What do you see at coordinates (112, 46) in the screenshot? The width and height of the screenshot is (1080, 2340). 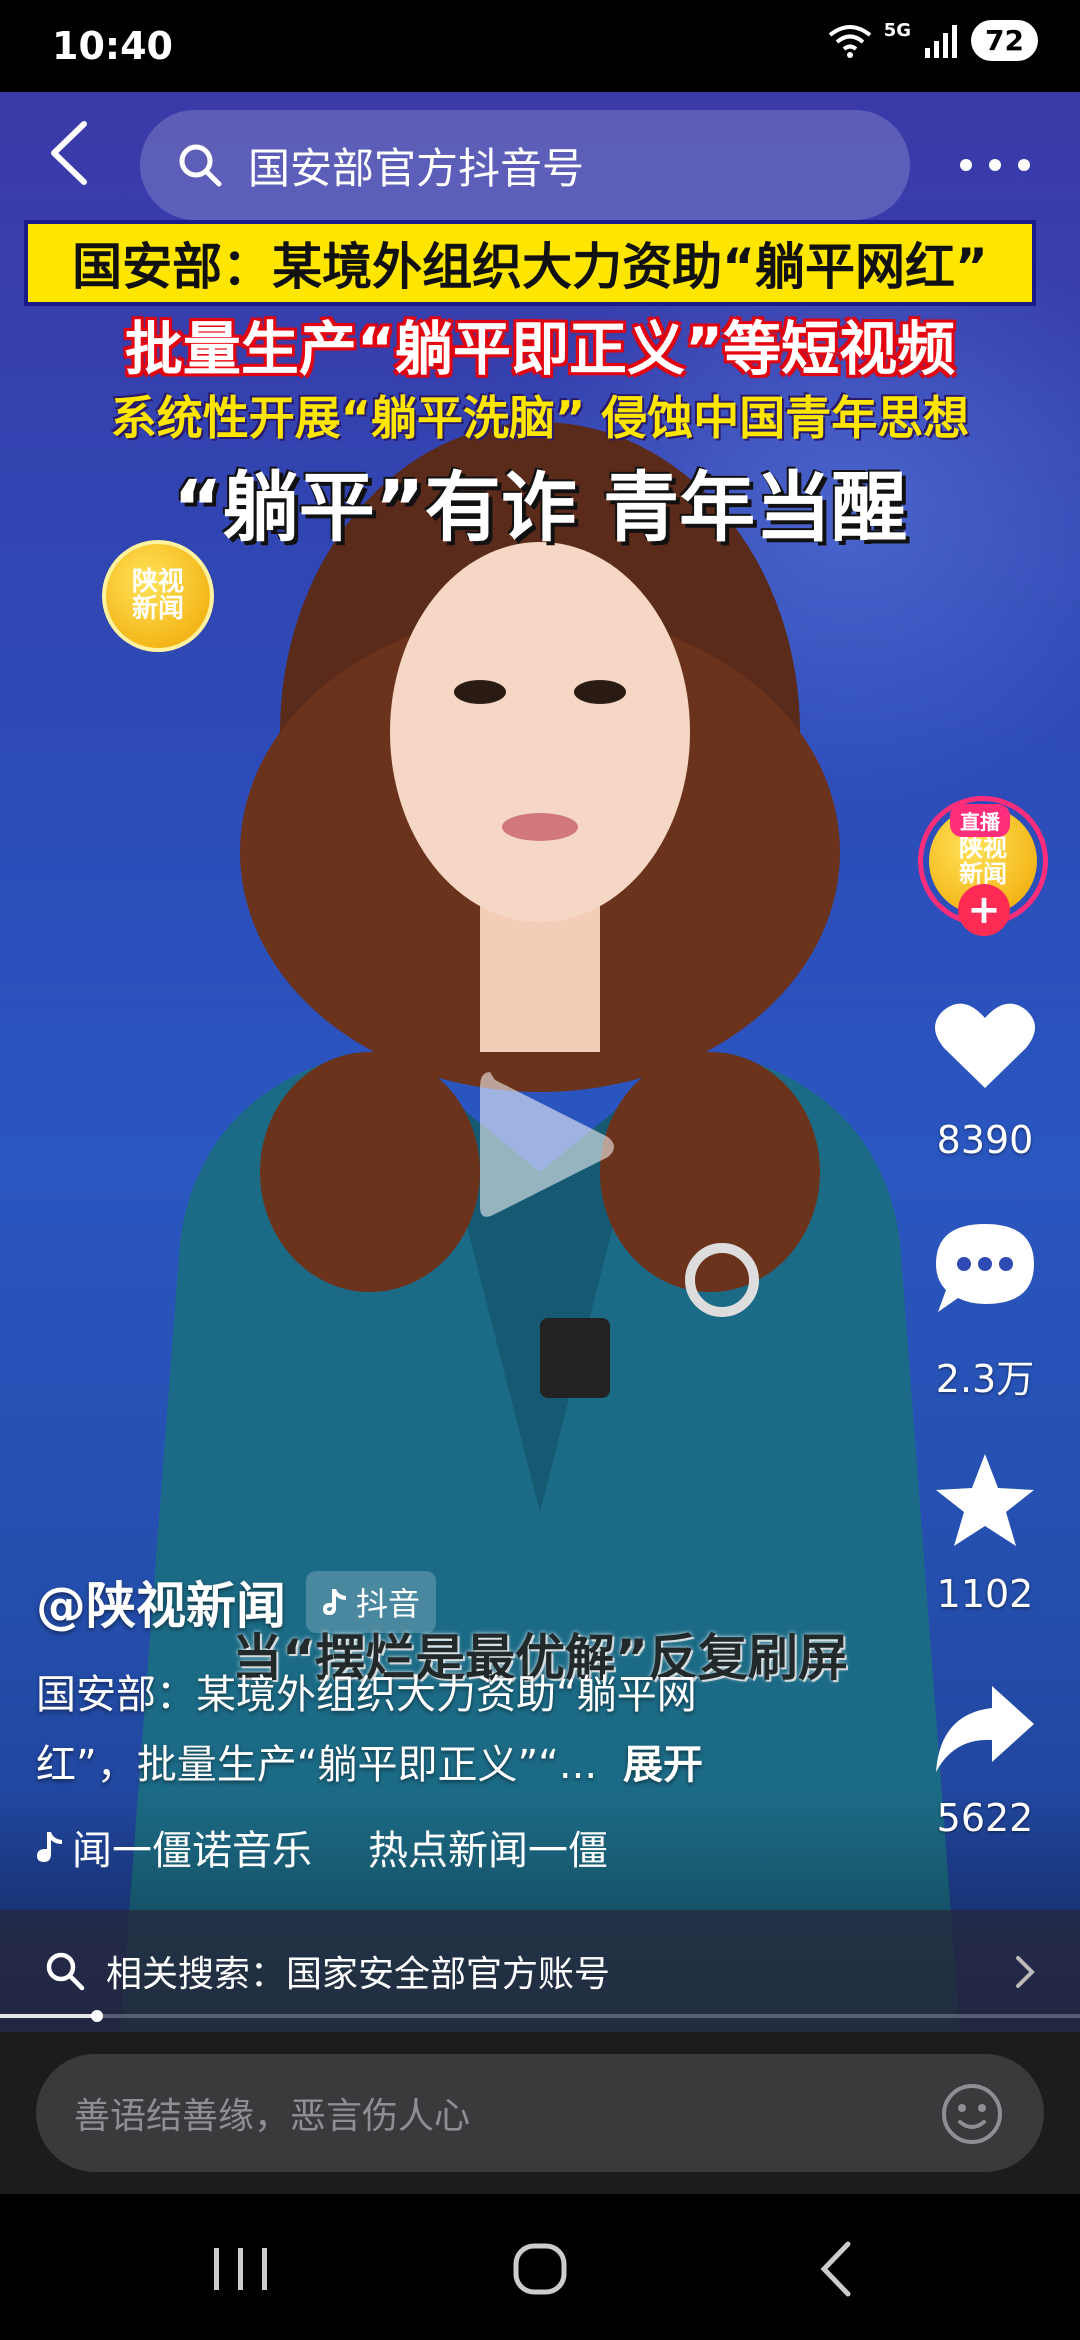 I see `status-time: 10:40` at bounding box center [112, 46].